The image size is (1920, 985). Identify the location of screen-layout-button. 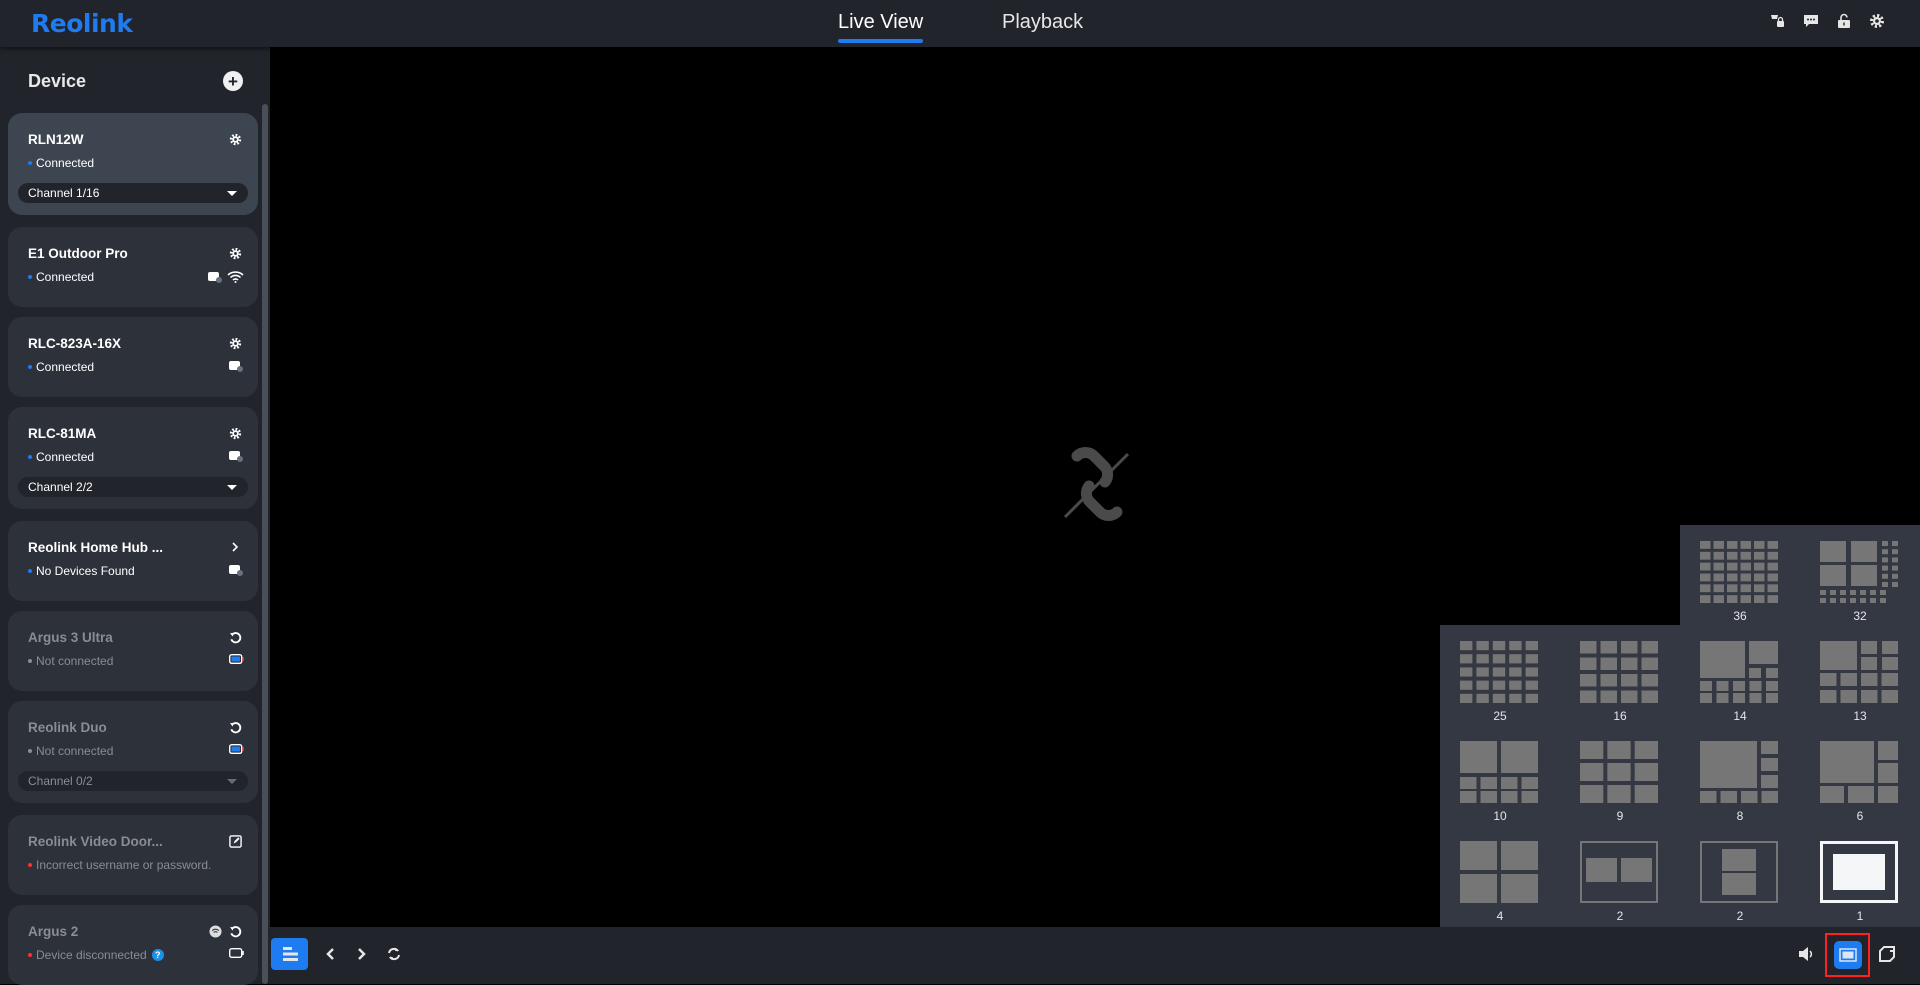
(1847, 955).